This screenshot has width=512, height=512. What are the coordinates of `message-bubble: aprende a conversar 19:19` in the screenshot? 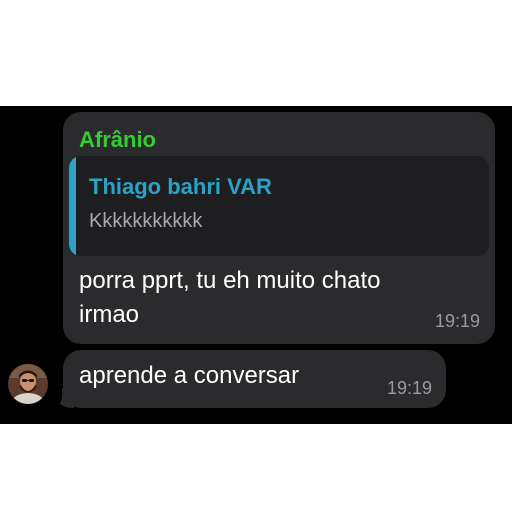 It's located at (254, 379).